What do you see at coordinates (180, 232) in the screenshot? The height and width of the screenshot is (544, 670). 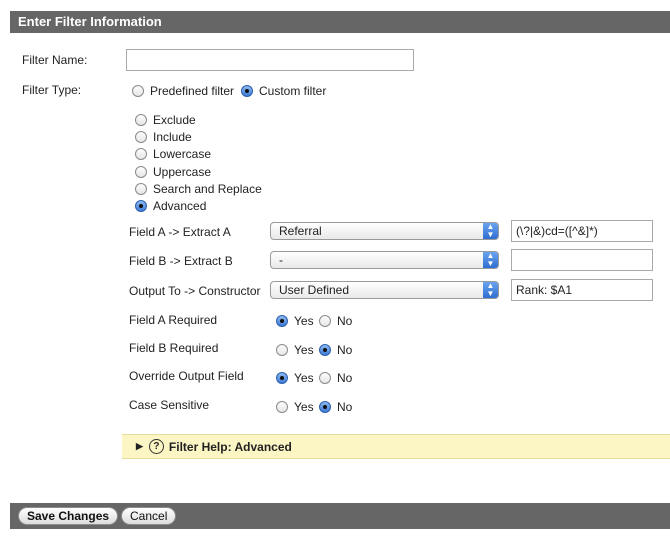 I see `field-a-label: Field A -> Extract A` at bounding box center [180, 232].